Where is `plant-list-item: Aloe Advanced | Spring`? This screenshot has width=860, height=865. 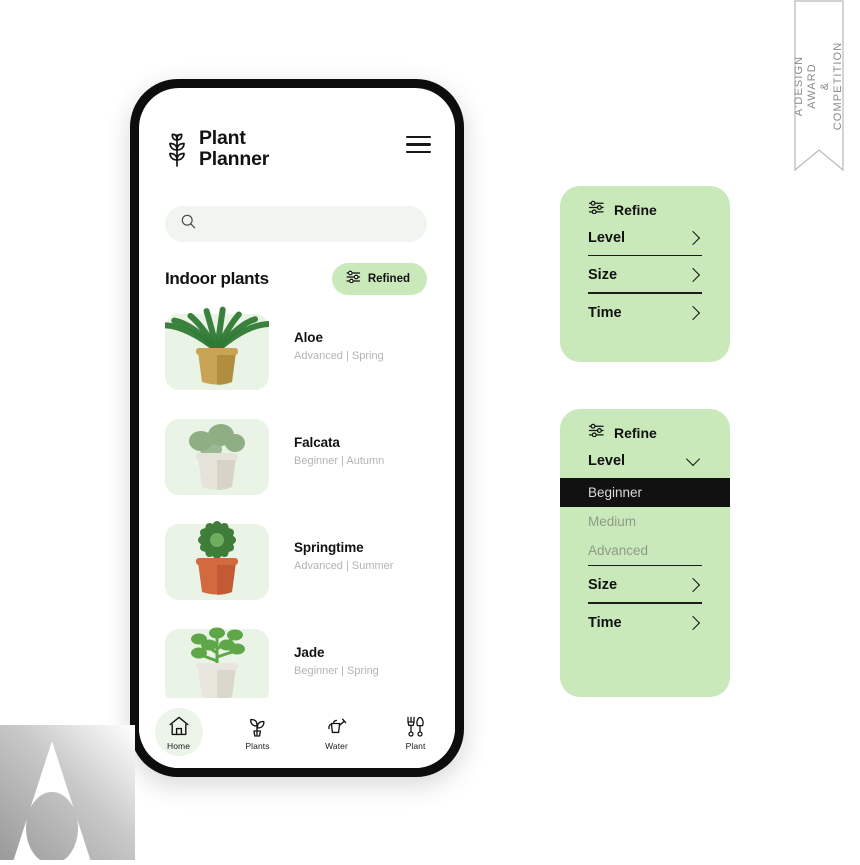
plant-list-item: Aloe Advanced | Spring is located at coordinates (297, 352).